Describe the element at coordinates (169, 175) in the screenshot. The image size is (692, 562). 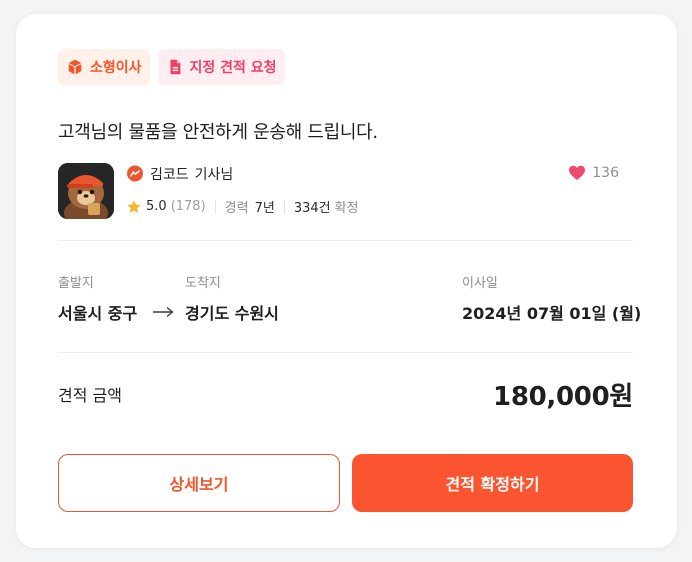
I see `driver-name: 김코드` at that location.